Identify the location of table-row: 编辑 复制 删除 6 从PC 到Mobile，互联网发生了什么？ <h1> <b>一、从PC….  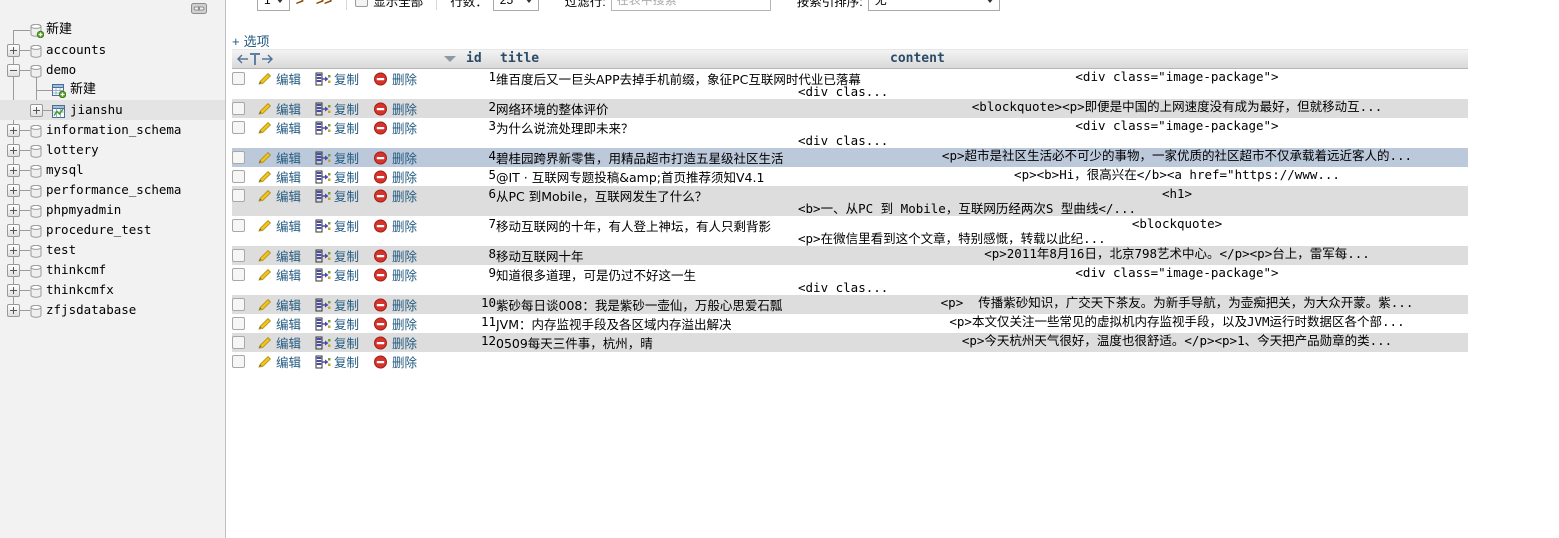
(850, 201).